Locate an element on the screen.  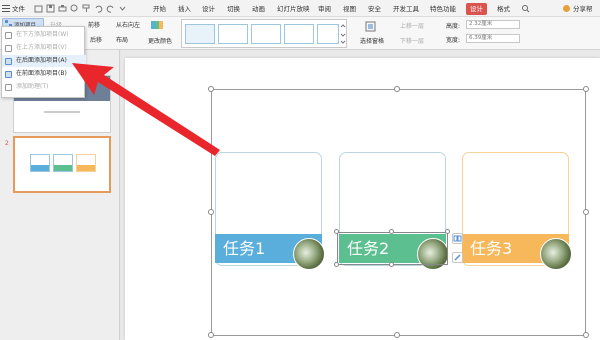
redo-icon is located at coordinates (110, 8).